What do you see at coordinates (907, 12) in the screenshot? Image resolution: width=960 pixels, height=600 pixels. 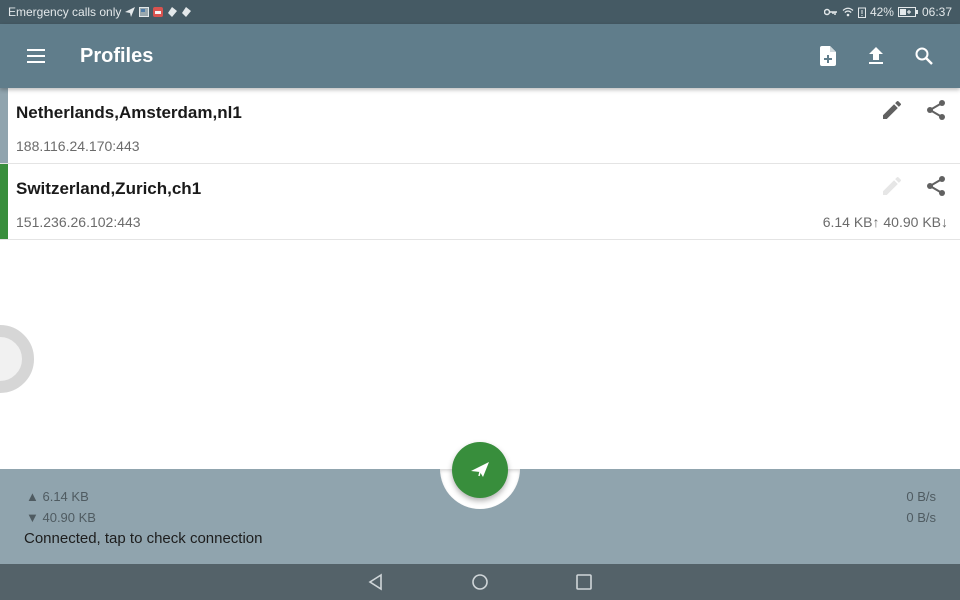 I see `battery-charging-icon` at bounding box center [907, 12].